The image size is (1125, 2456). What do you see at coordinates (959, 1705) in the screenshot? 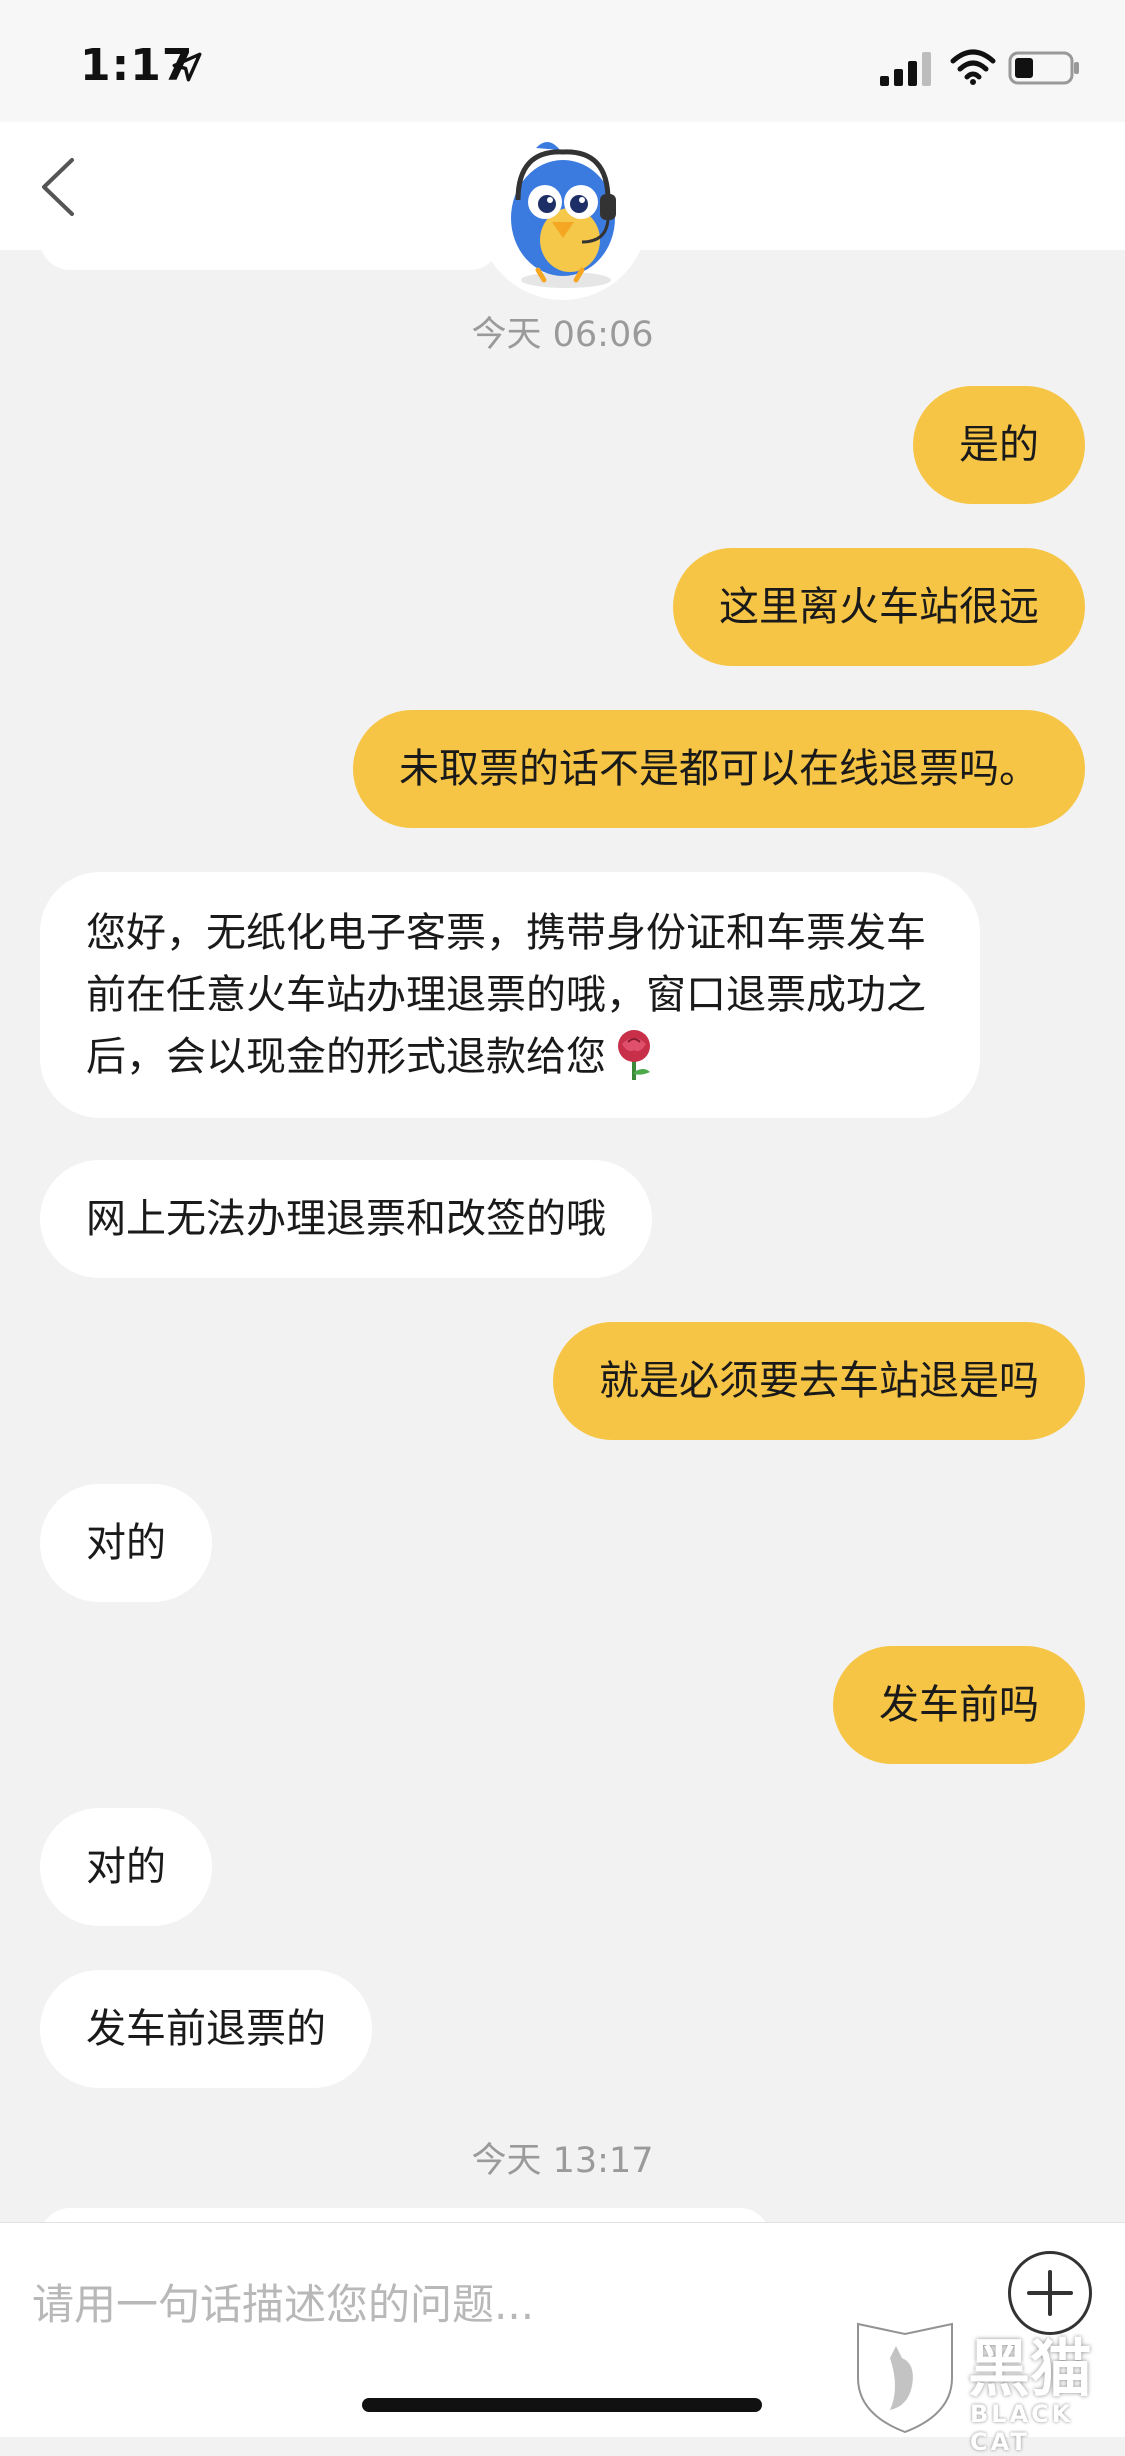
I see `user-message-bubble: 发车前吗` at bounding box center [959, 1705].